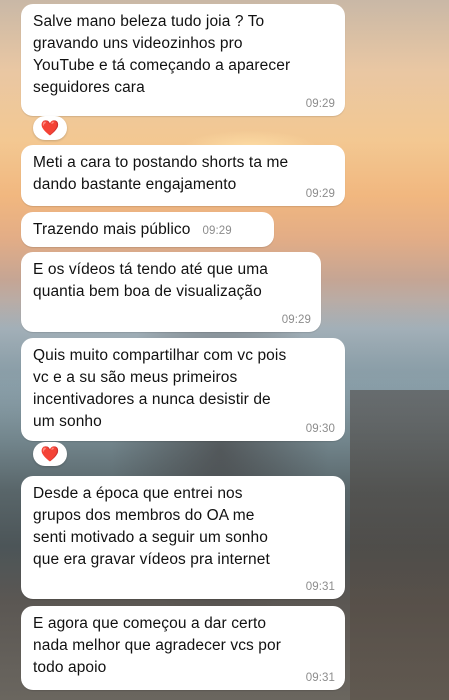 The width and height of the screenshot is (449, 700). I want to click on message-time: 09:30, so click(320, 429).